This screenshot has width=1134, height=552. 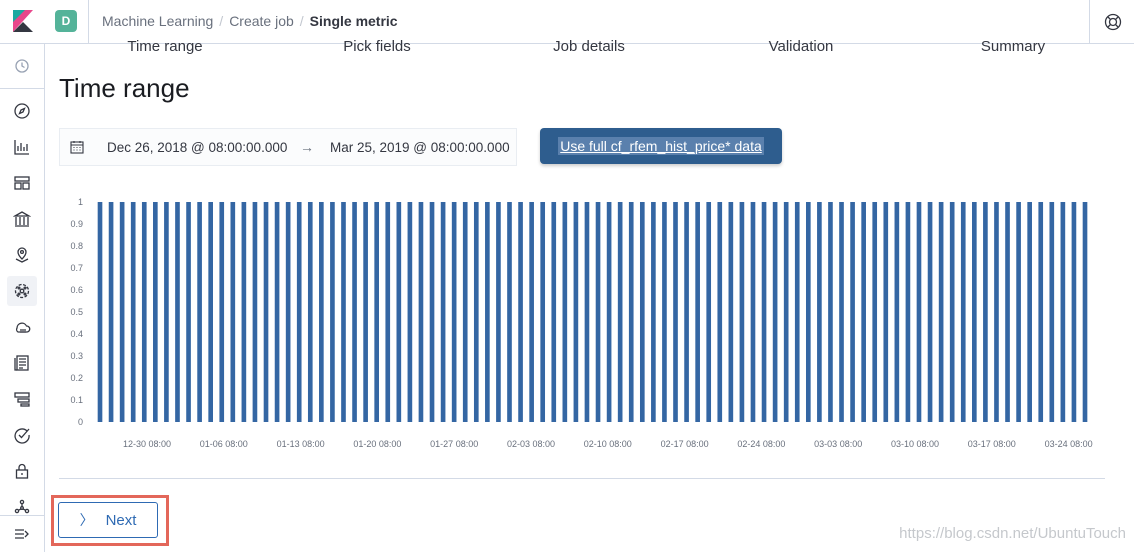 What do you see at coordinates (22, 471) in the screenshot?
I see `security-lock-icon` at bounding box center [22, 471].